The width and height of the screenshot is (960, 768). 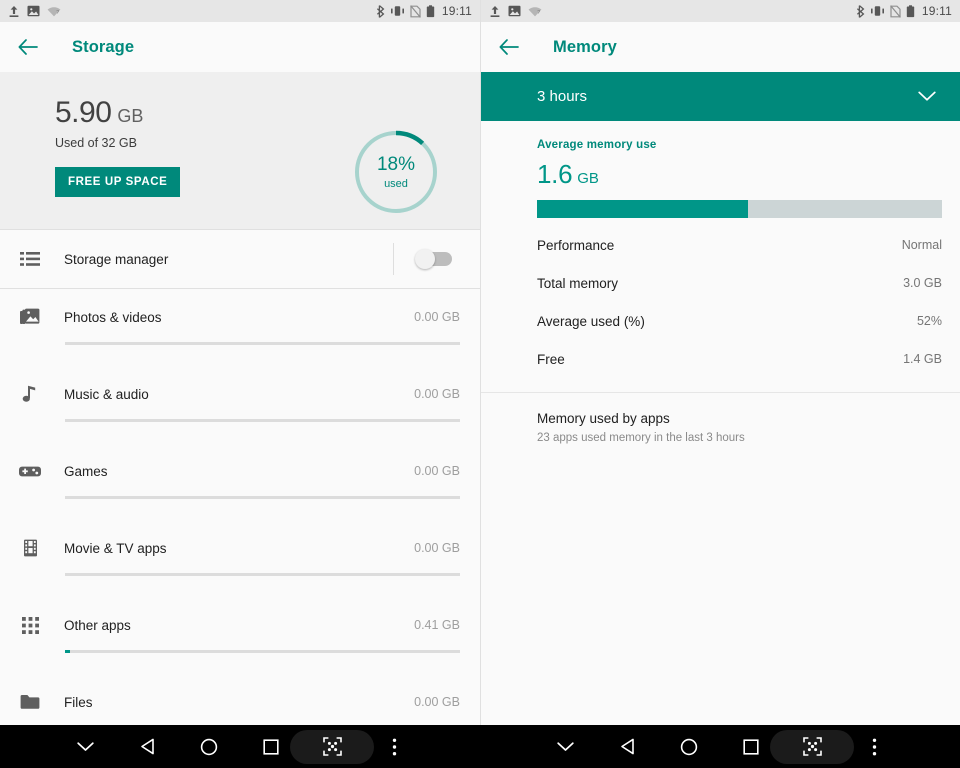 I want to click on screenshot-icon, so click(x=514, y=11).